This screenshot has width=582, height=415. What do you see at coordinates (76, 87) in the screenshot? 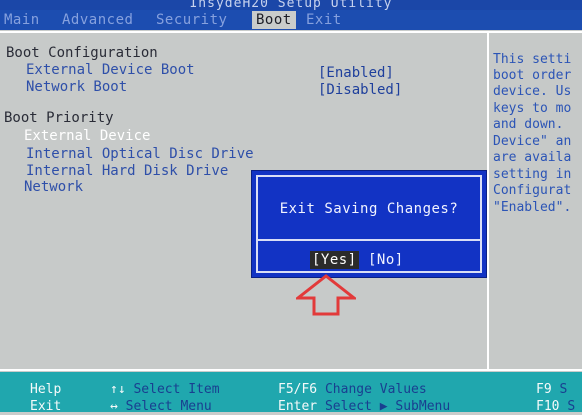
I see `network-boot-label: Network Boot` at bounding box center [76, 87].